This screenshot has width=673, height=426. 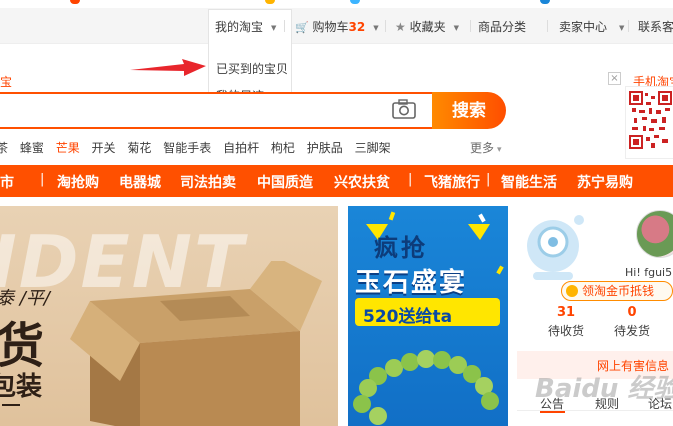 I want to click on search-hint: 宝, so click(x=6, y=82).